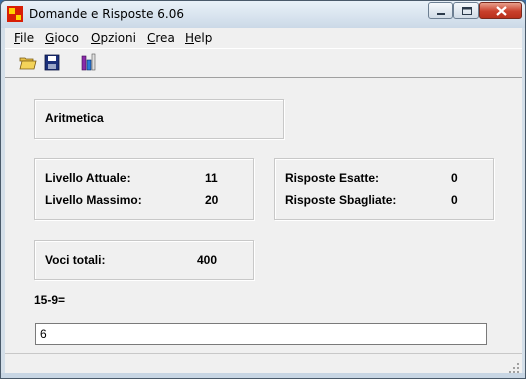 Image resolution: width=526 pixels, height=379 pixels. Describe the element at coordinates (454, 178) in the screenshot. I see `correct-answers-value: 0` at that location.